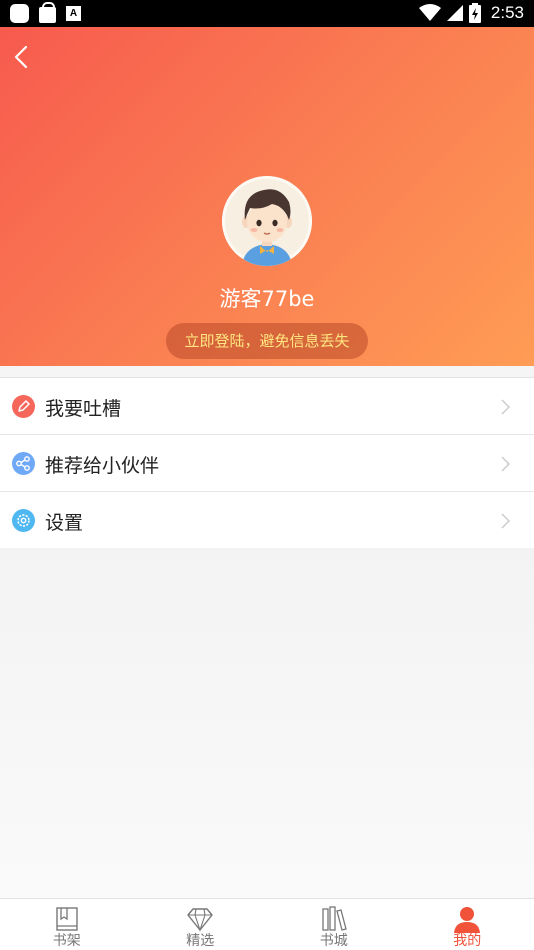 The image size is (534, 950). I want to click on boy-avatar-icon, so click(267, 221).